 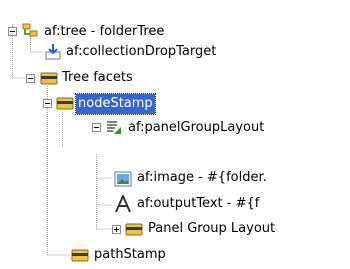 I want to click on image-icon, so click(x=123, y=179).